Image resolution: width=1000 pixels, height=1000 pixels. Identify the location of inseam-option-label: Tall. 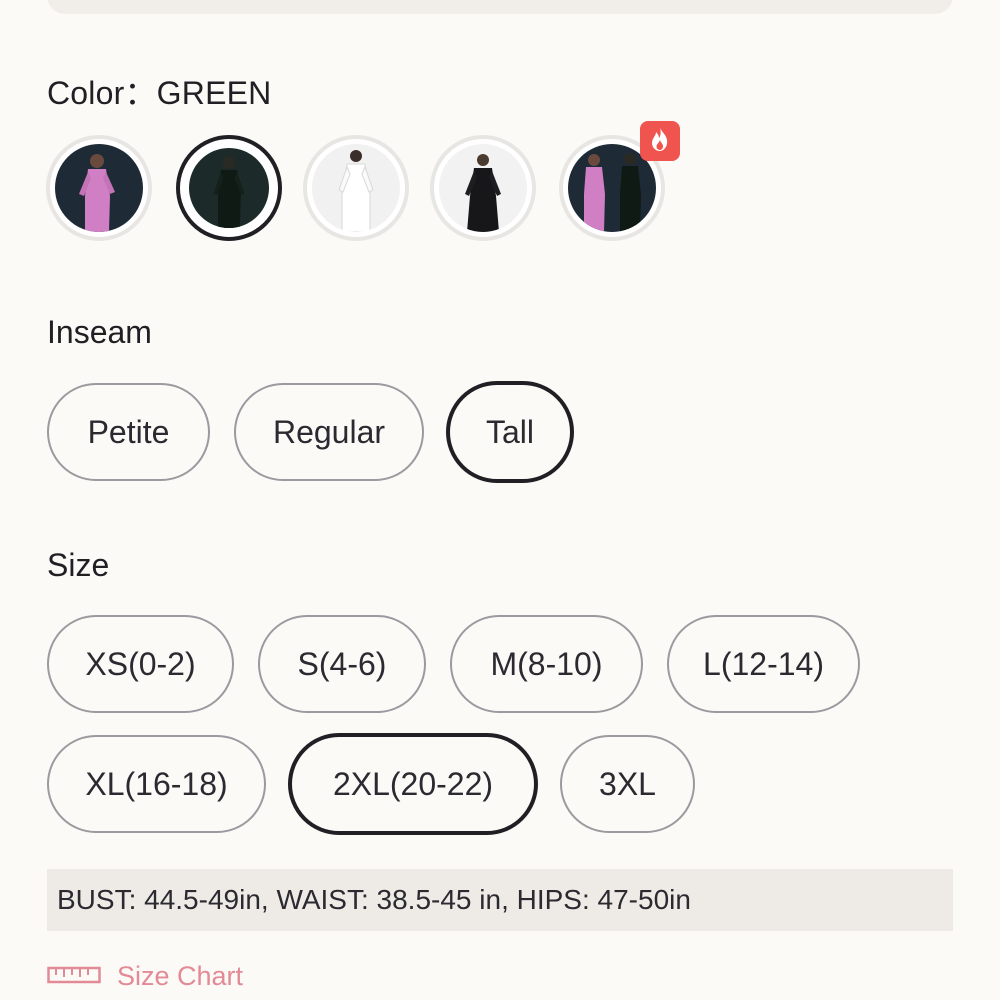
(509, 431).